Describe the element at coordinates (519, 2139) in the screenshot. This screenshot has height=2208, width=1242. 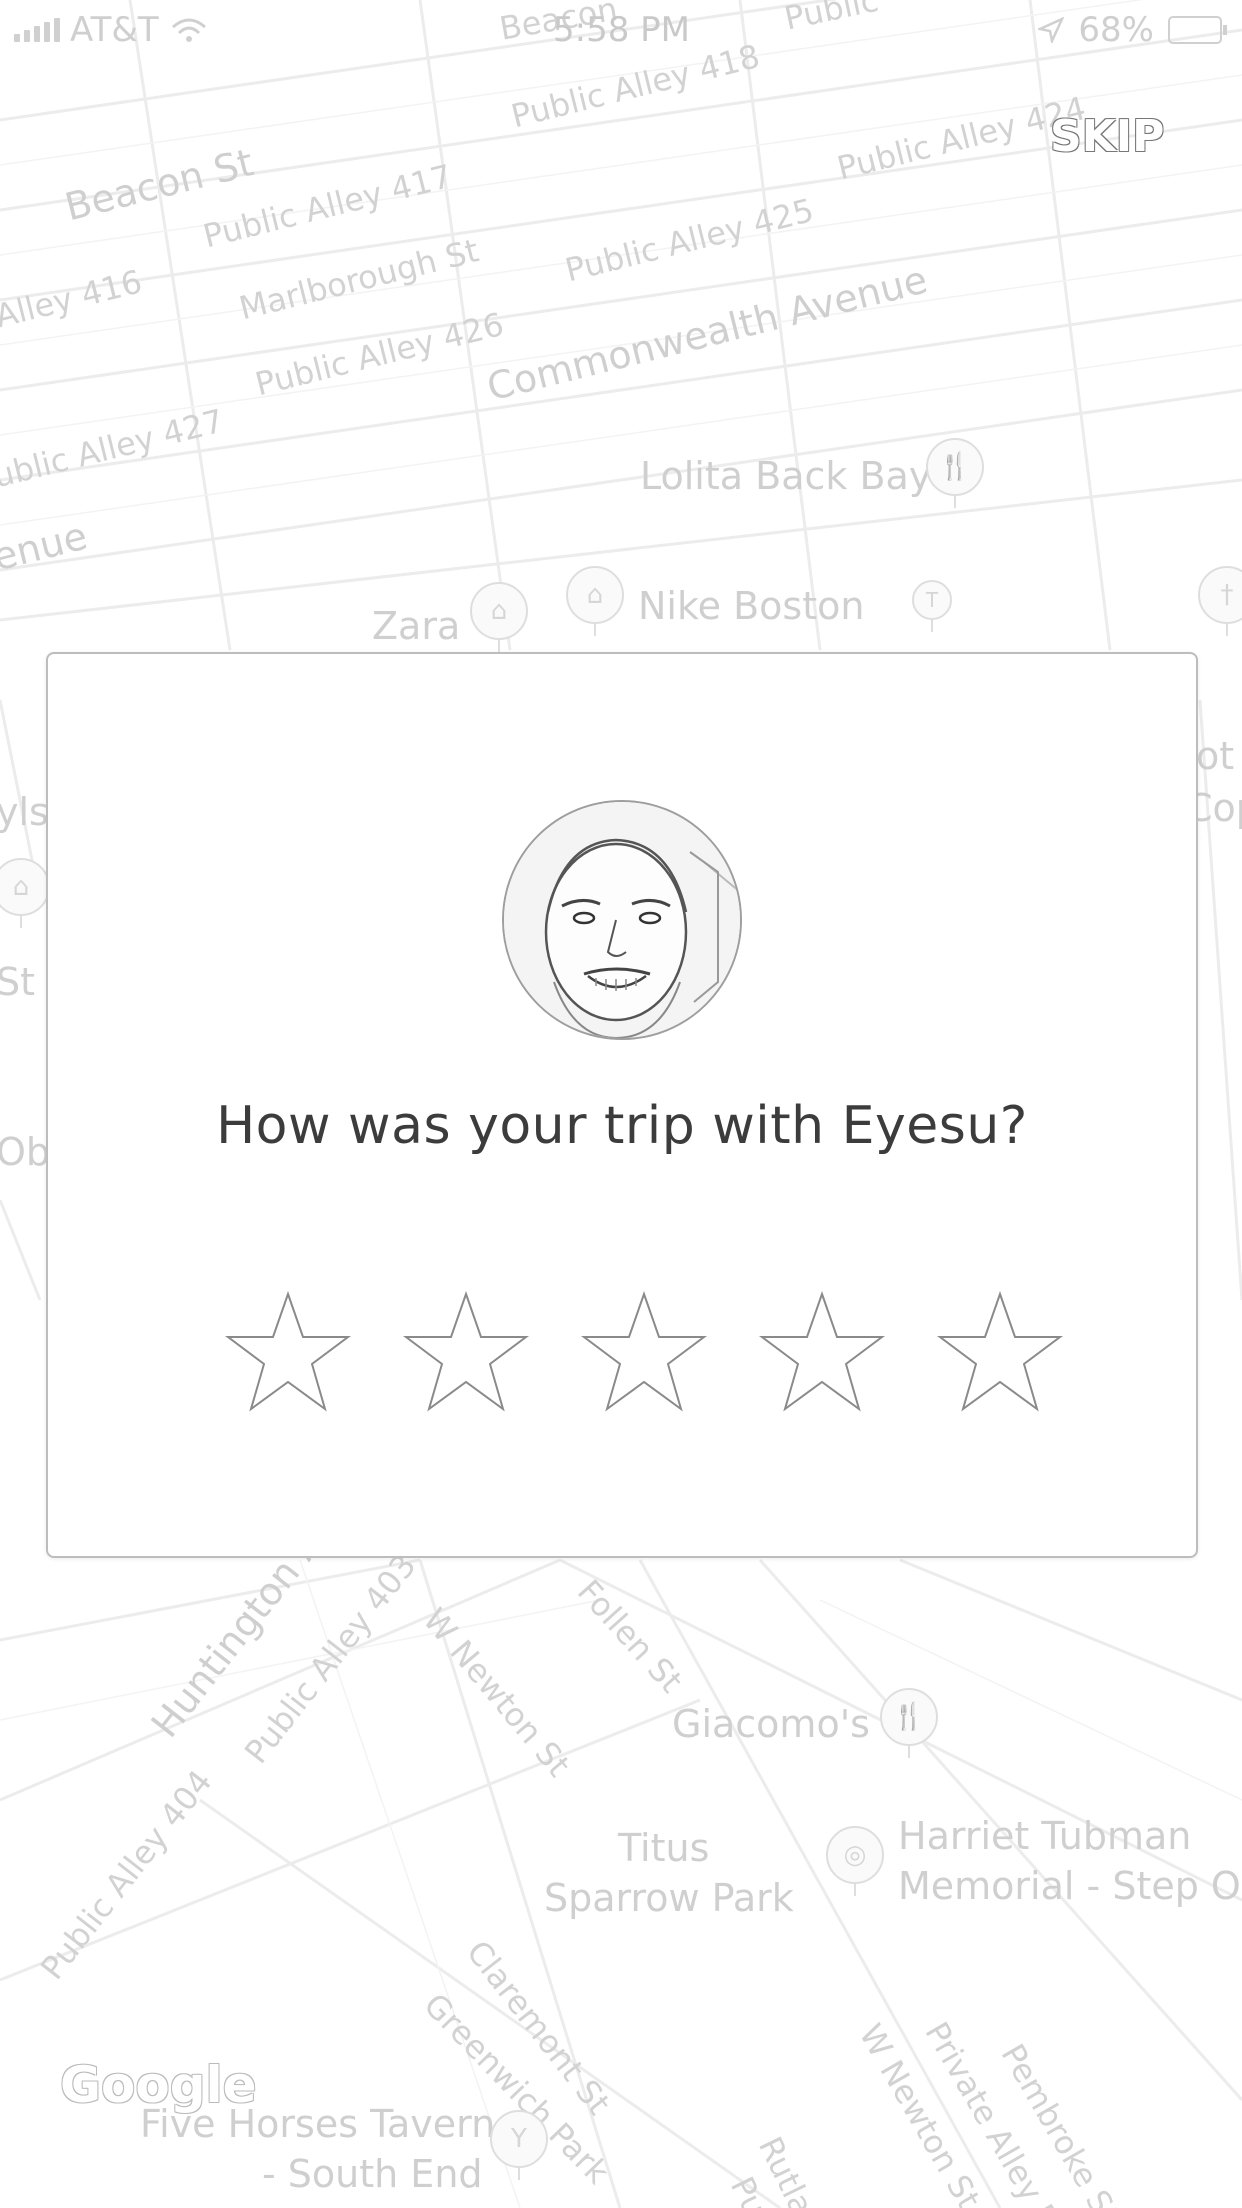
I see `cocktail-icon: Y` at that location.